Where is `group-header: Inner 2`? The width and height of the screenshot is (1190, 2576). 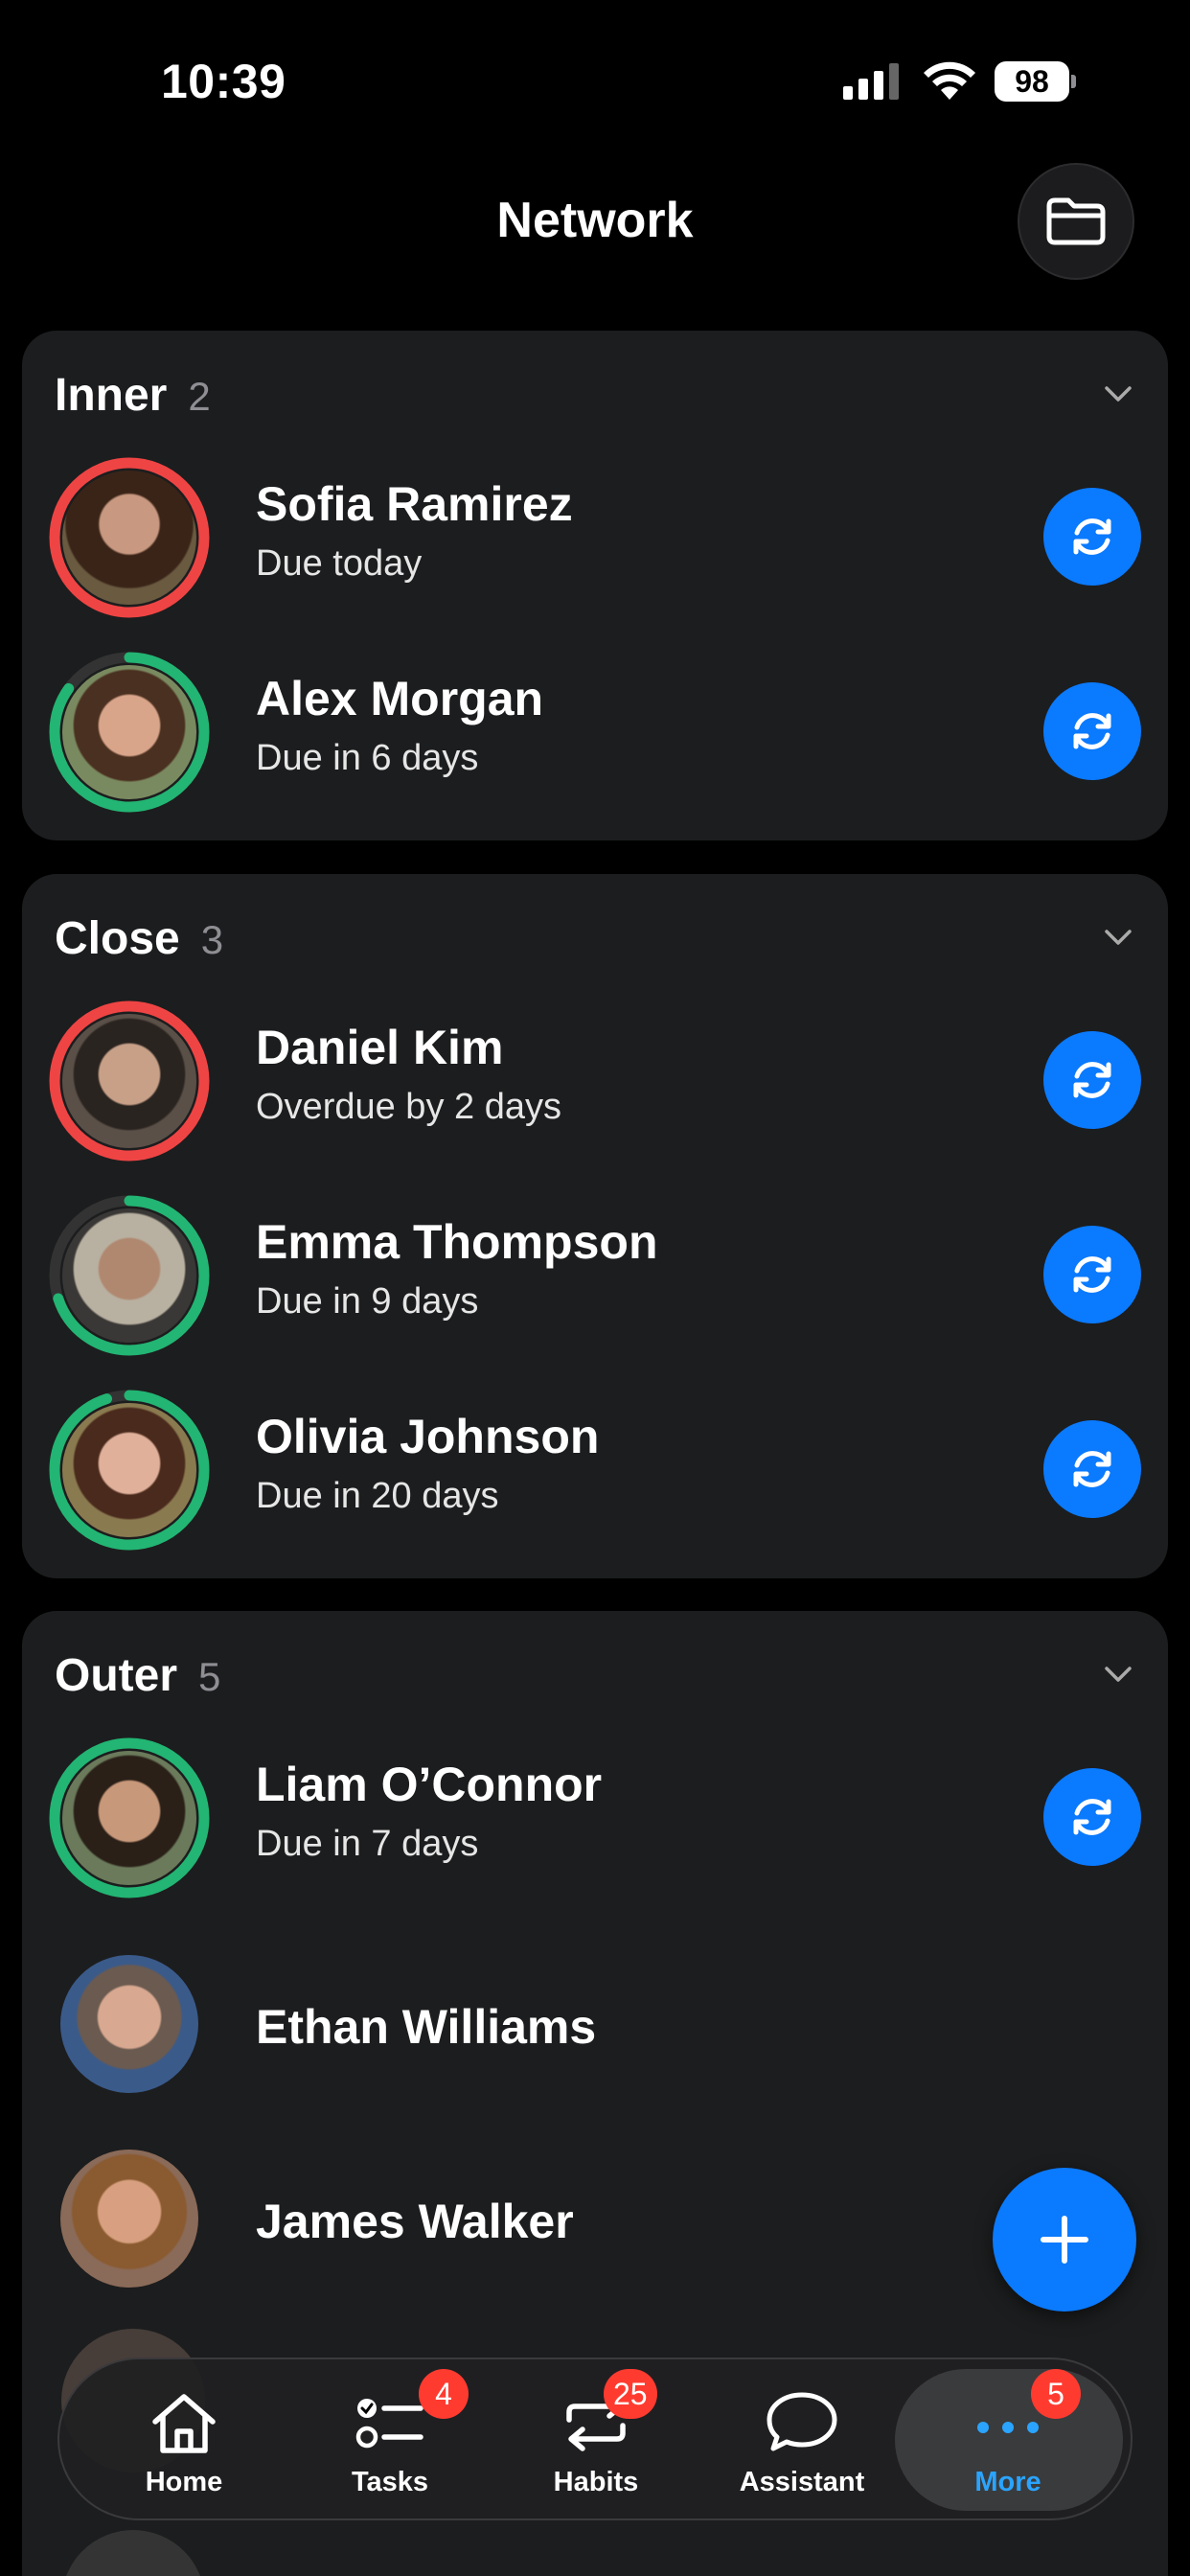
group-header: Inner 2 is located at coordinates (133, 395).